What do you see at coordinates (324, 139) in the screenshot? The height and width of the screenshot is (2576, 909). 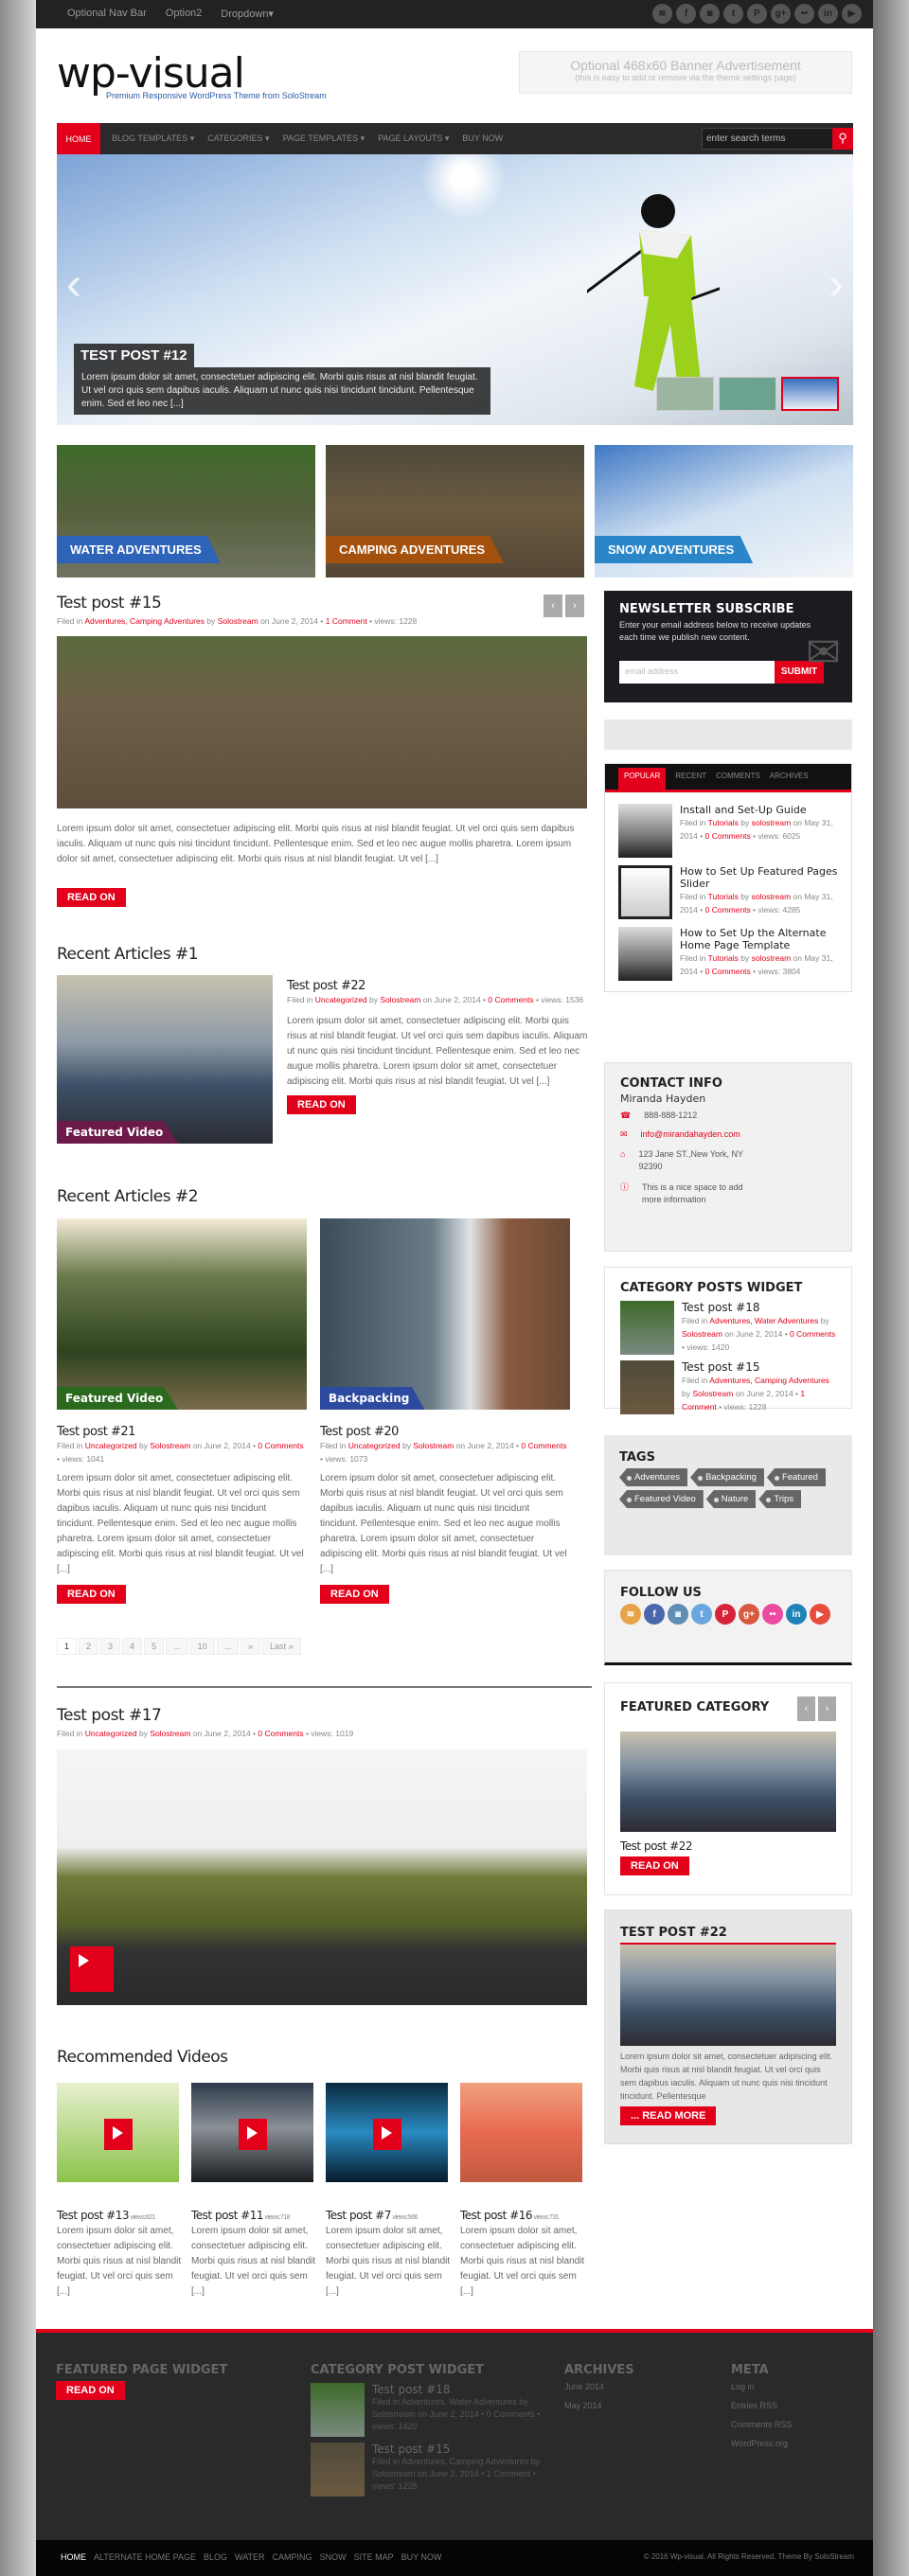 I see `nav-page-templates: PAGE TEMPLATES ▾` at bounding box center [324, 139].